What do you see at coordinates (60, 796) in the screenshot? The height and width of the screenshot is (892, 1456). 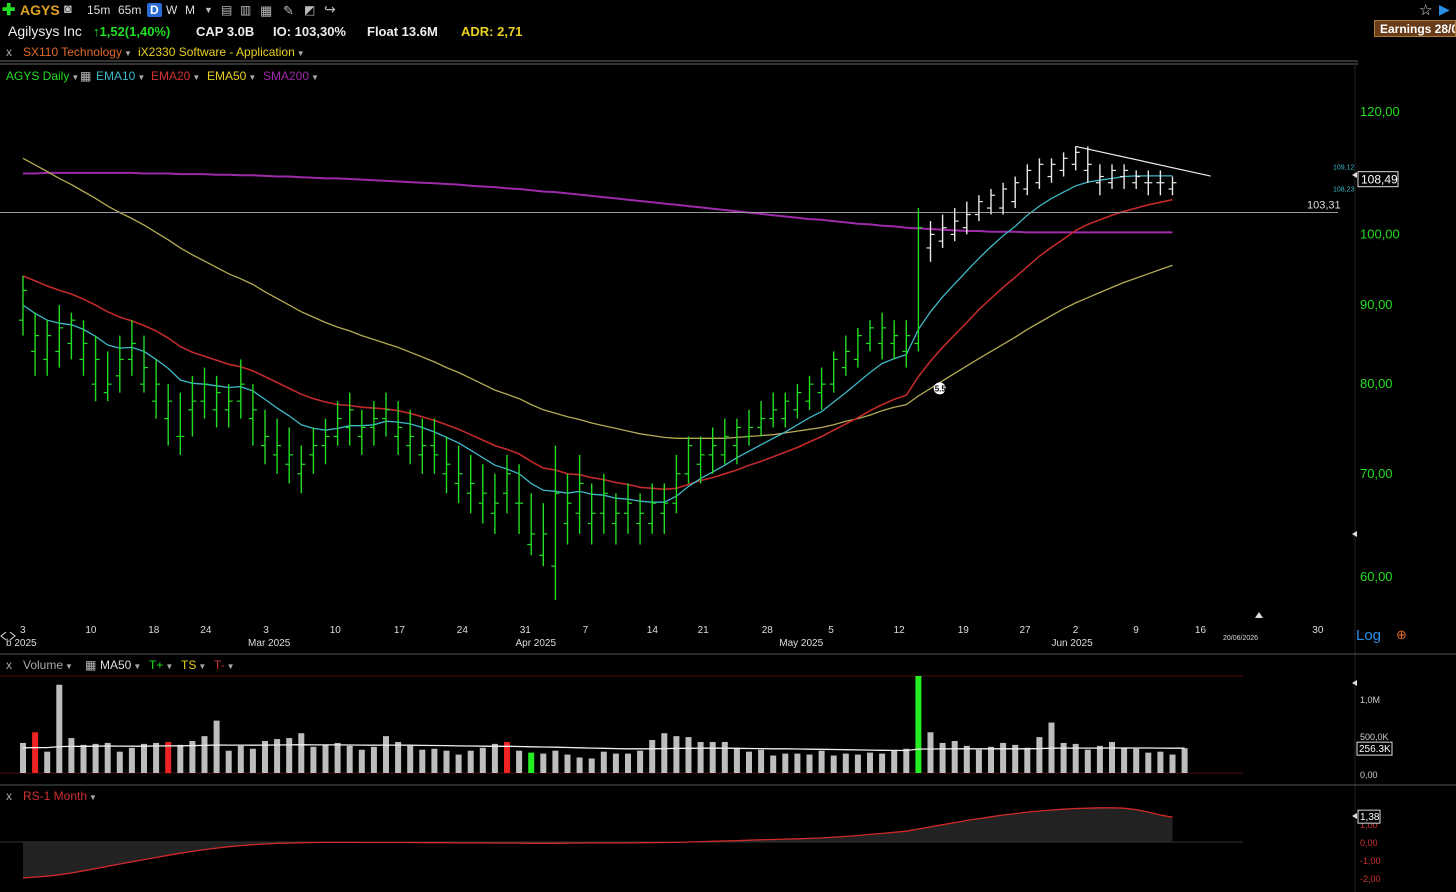 I see `rs-title: RS-1 Month ▼` at bounding box center [60, 796].